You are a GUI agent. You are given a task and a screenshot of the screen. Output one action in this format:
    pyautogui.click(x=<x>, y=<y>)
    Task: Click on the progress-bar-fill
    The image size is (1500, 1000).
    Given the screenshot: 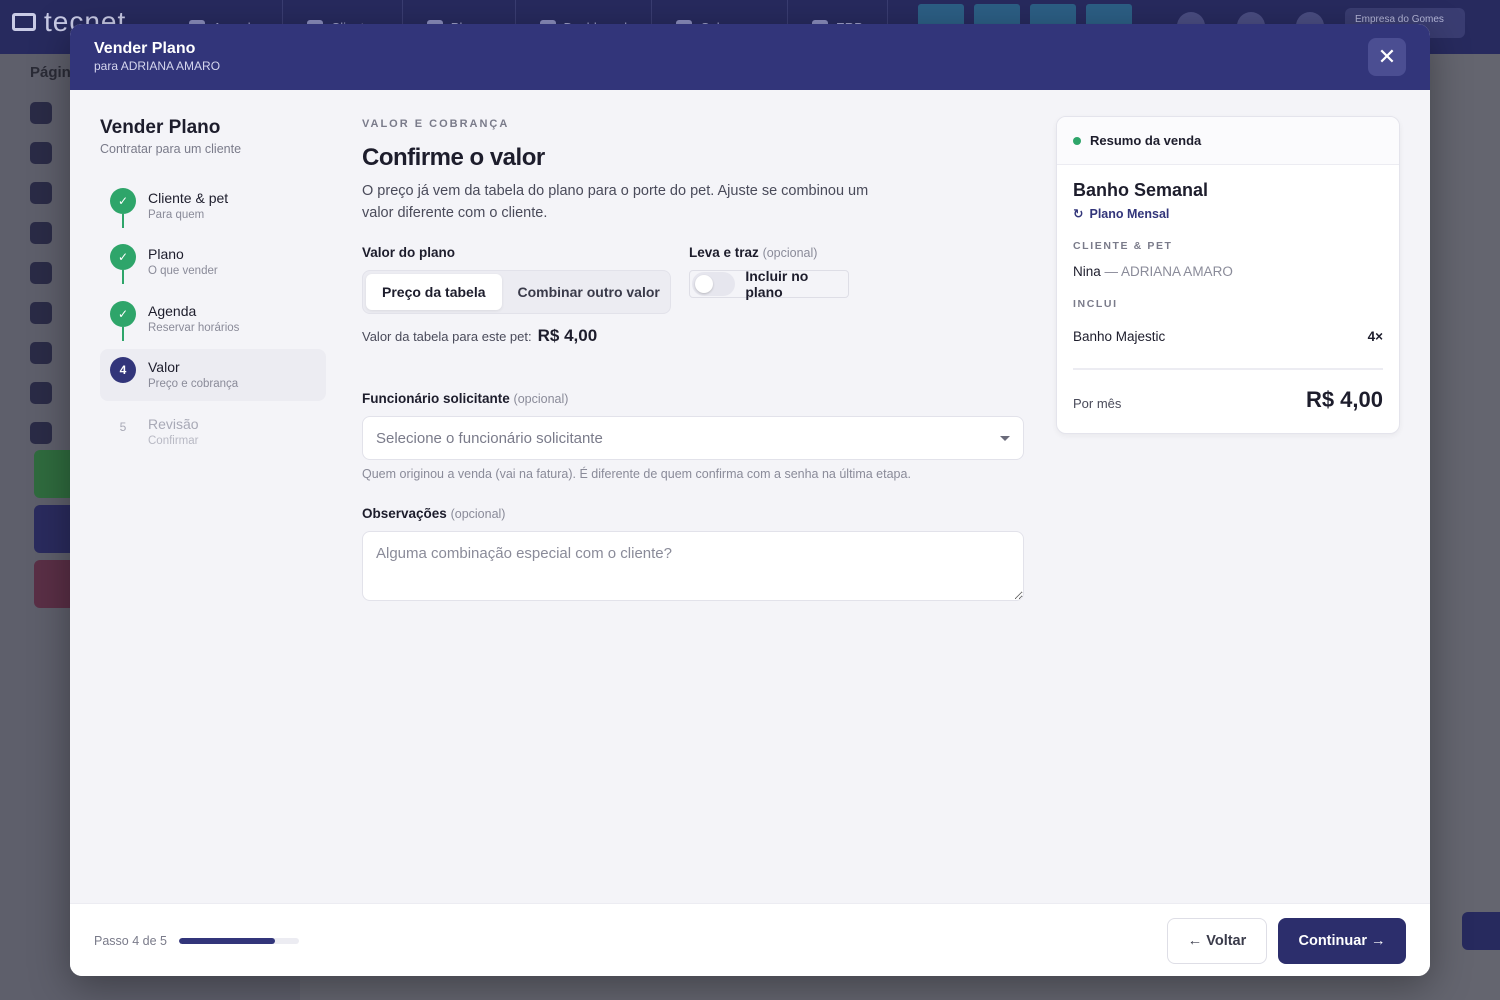 What is the action you would take?
    pyautogui.click(x=227, y=941)
    